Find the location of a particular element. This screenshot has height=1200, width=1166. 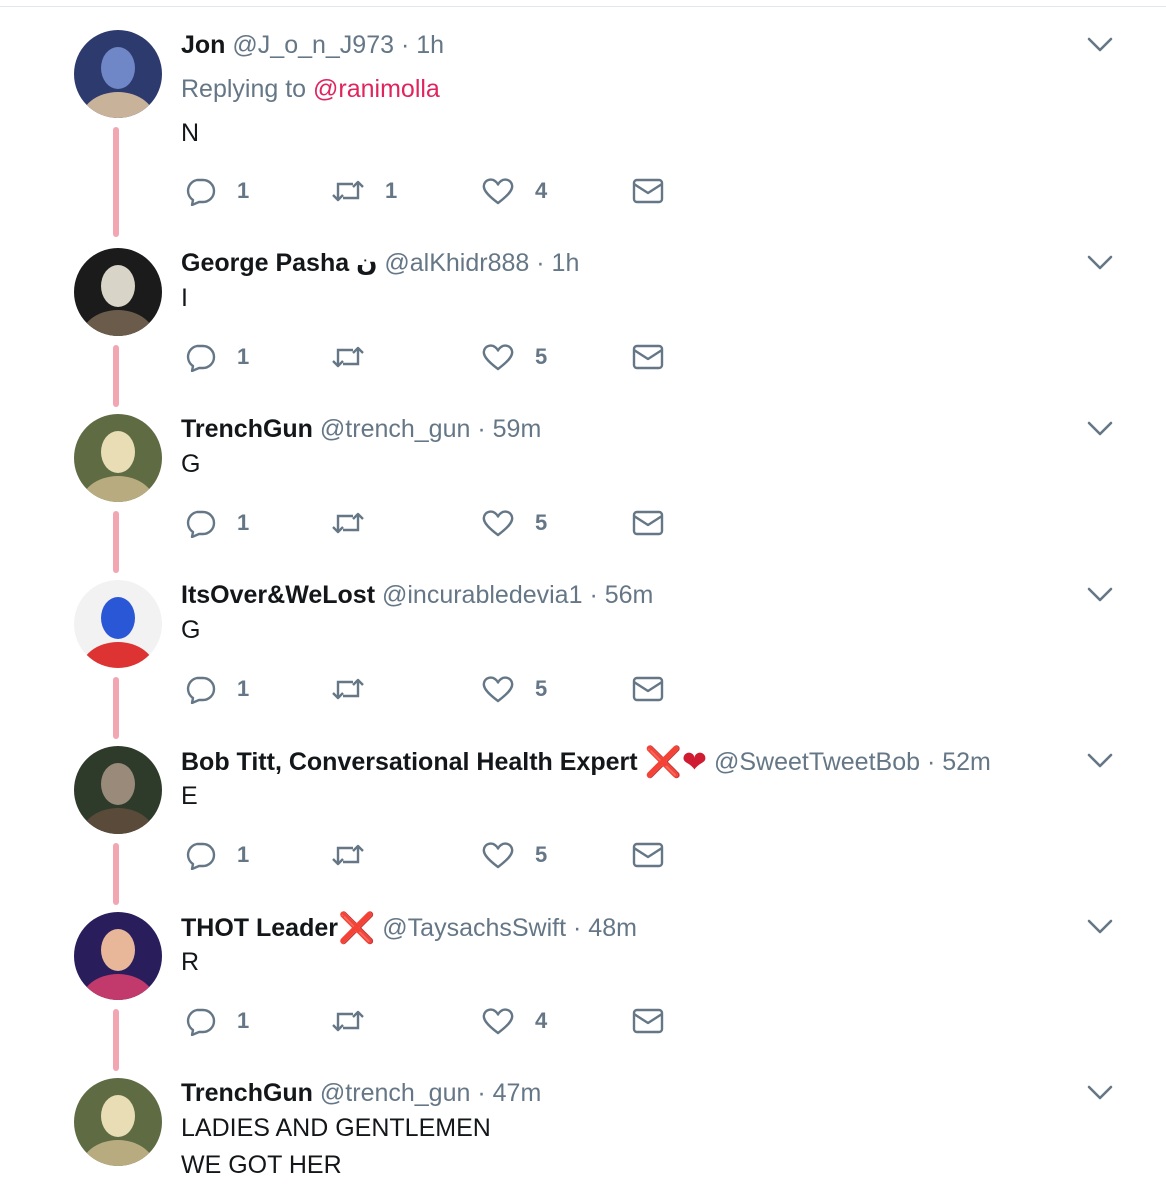

display-name: Bob Titt, Conversational Health Expert is located at coordinates (409, 762).